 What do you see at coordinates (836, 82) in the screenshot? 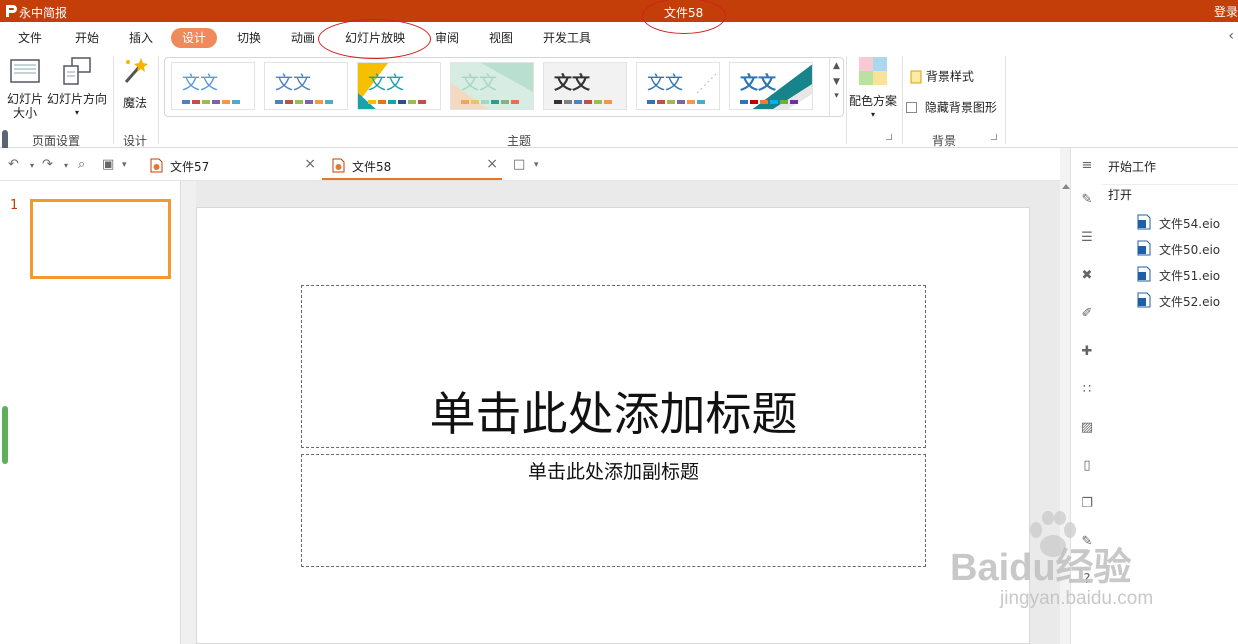
I see `scroll-down-icon: ▼` at bounding box center [836, 82].